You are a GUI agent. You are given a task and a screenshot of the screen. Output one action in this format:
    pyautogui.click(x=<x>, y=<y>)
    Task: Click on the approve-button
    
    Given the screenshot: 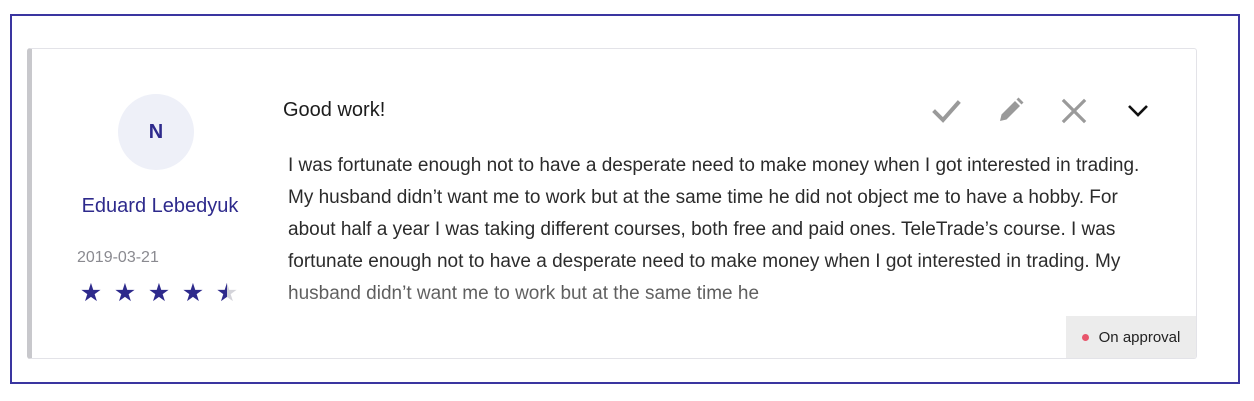 What is the action you would take?
    pyautogui.click(x=946, y=111)
    